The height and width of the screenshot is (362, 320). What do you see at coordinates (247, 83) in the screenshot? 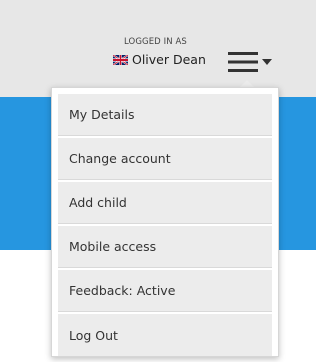
I see `dropdown-pointer` at bounding box center [247, 83].